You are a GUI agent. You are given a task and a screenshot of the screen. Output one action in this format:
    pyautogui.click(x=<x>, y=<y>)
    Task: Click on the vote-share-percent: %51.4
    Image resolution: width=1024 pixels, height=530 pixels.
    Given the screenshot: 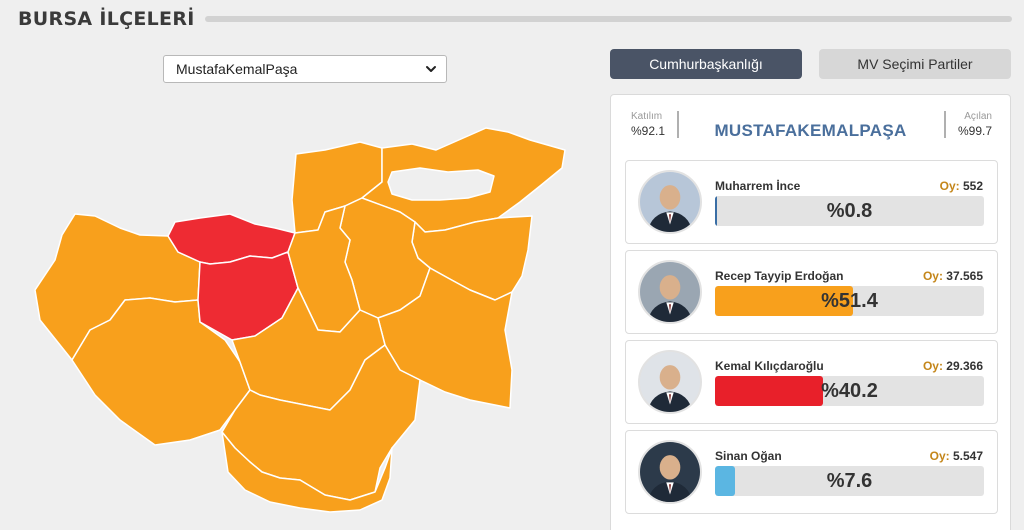 What is the action you would take?
    pyautogui.click(x=849, y=301)
    